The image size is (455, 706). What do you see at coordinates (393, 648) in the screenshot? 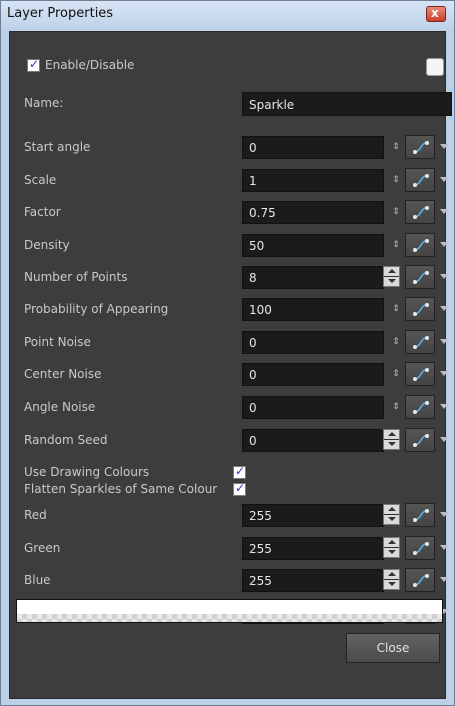
I see `close-button: Close` at bounding box center [393, 648].